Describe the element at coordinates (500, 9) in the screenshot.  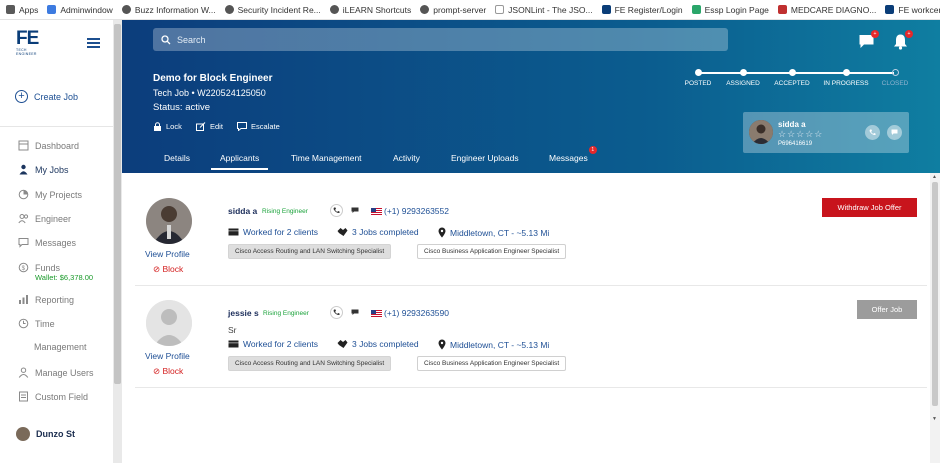
I see `file-icon` at that location.